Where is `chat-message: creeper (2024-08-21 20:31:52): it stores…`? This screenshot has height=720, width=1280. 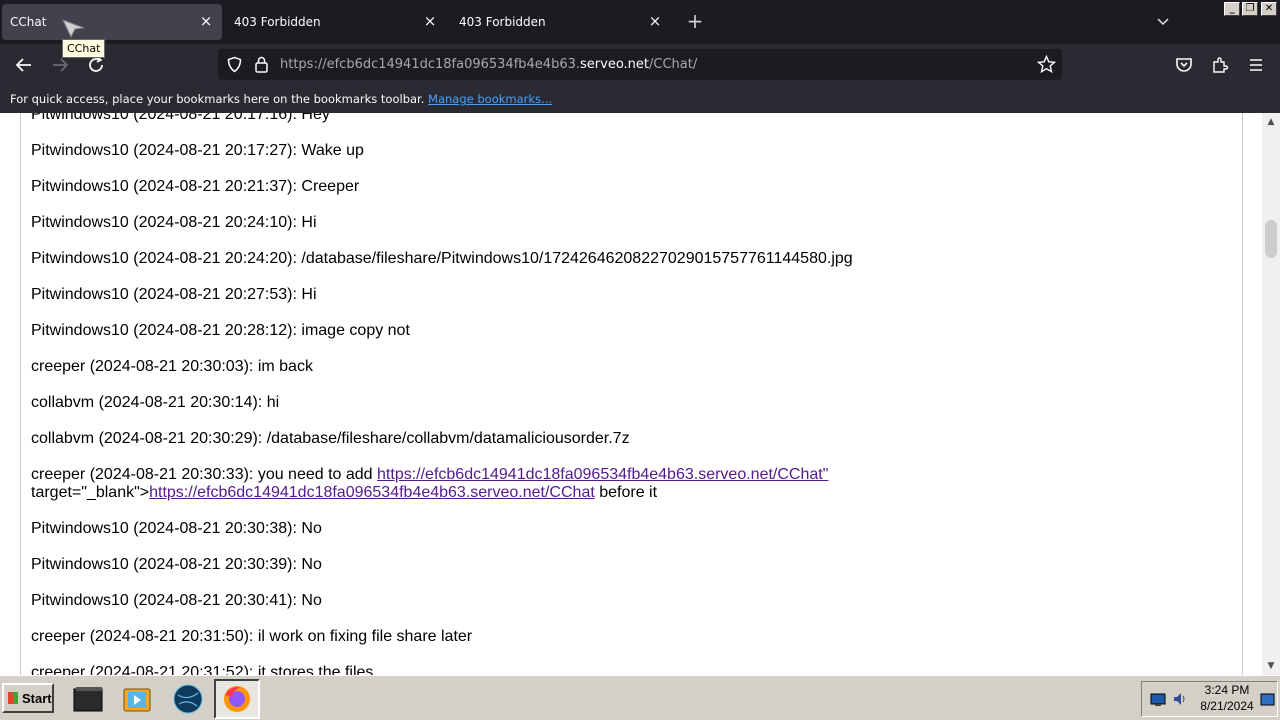 chat-message: creeper (2024-08-21 20:31:52): it stores… is located at coordinates (202, 669).